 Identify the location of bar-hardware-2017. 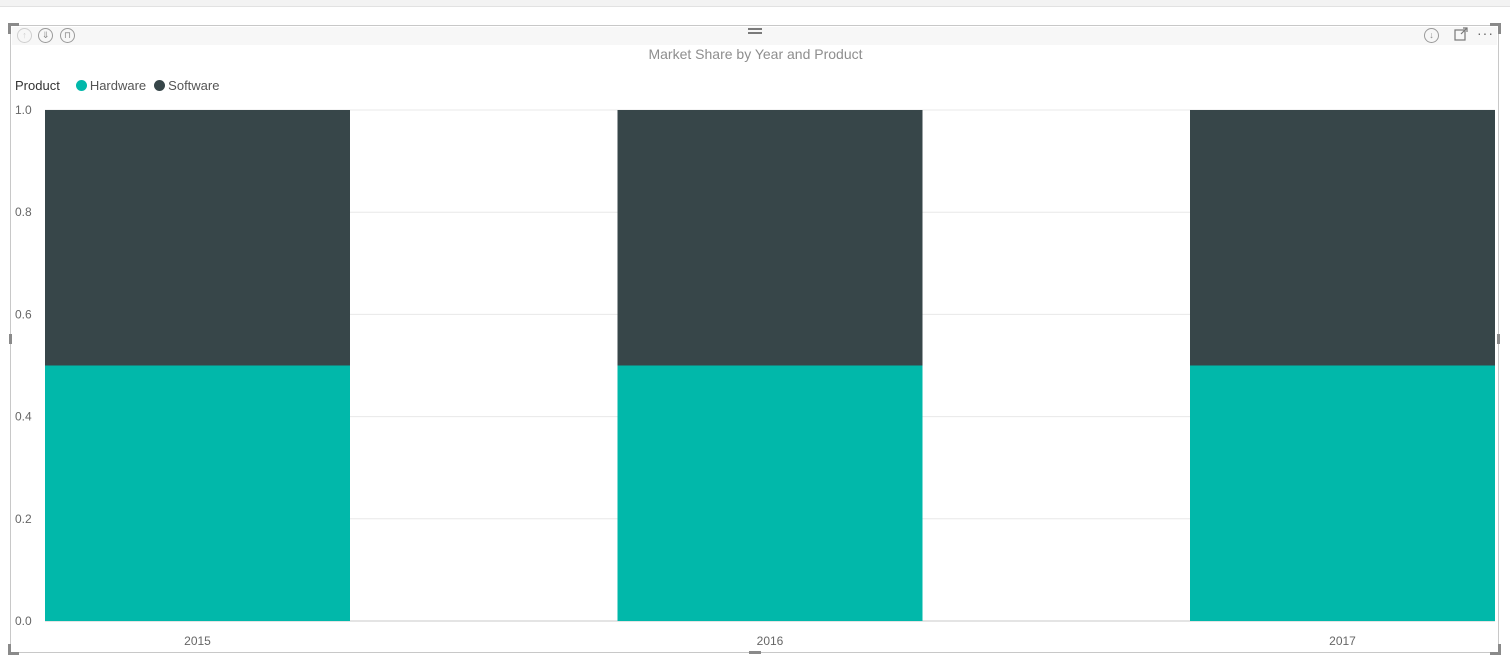
(1342, 493).